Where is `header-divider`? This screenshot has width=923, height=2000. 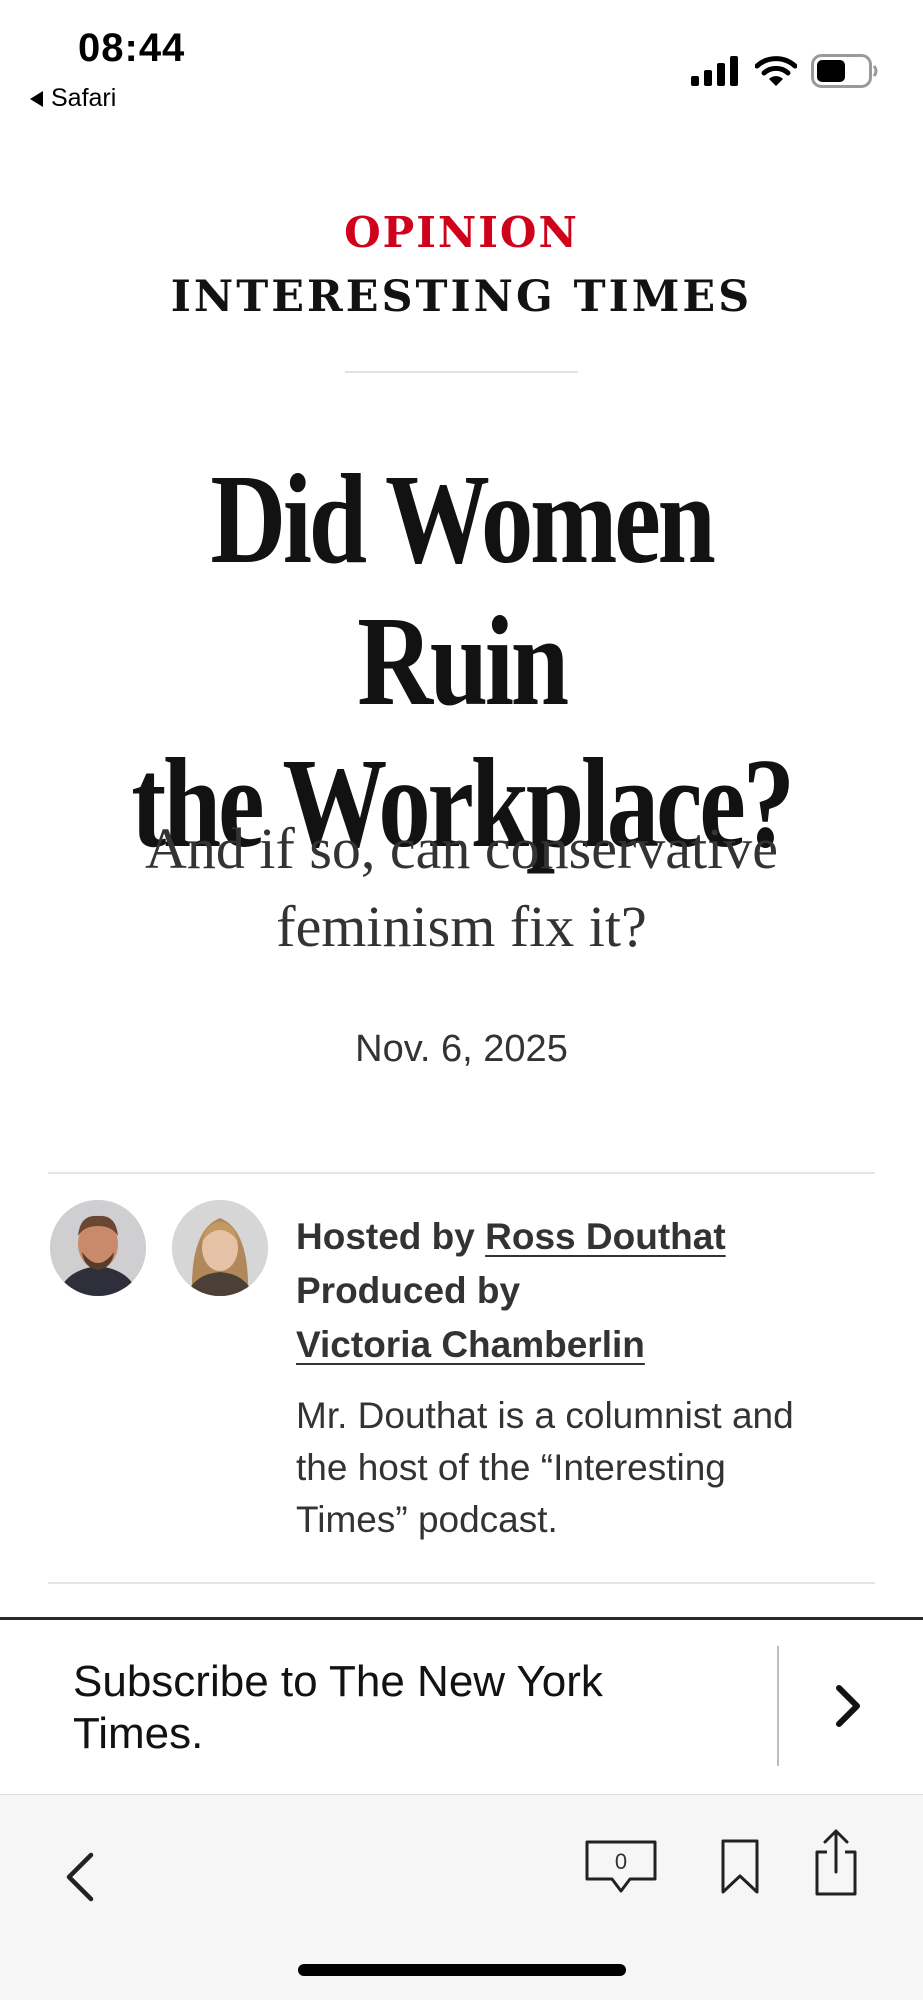
header-divider is located at coordinates (461, 372).